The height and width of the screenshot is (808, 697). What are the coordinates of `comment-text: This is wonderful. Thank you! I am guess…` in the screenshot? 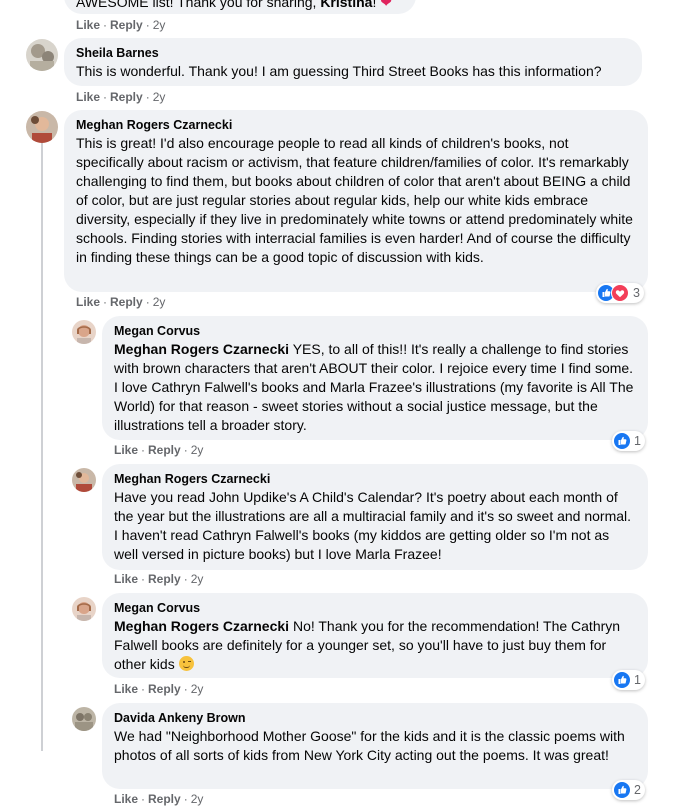 It's located at (339, 71).